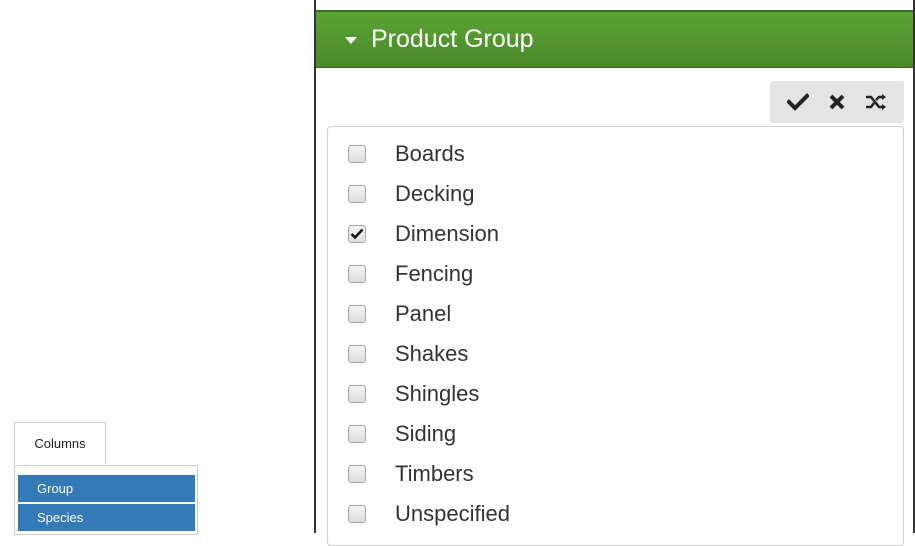 Image resolution: width=915 pixels, height=546 pixels. What do you see at coordinates (435, 193) in the screenshot?
I see `option-label: Decking` at bounding box center [435, 193].